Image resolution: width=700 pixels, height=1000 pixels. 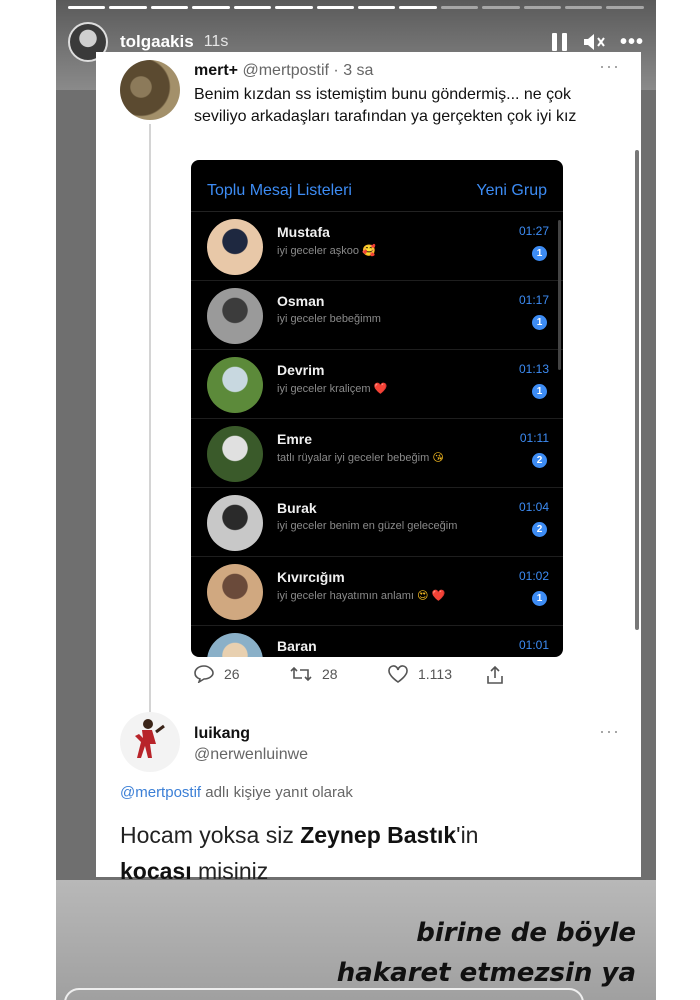 What do you see at coordinates (377, 246) in the screenshot?
I see `chat-list-item: Mustafa iyi geceler aşkoo 🥰 01:27 1` at bounding box center [377, 246].